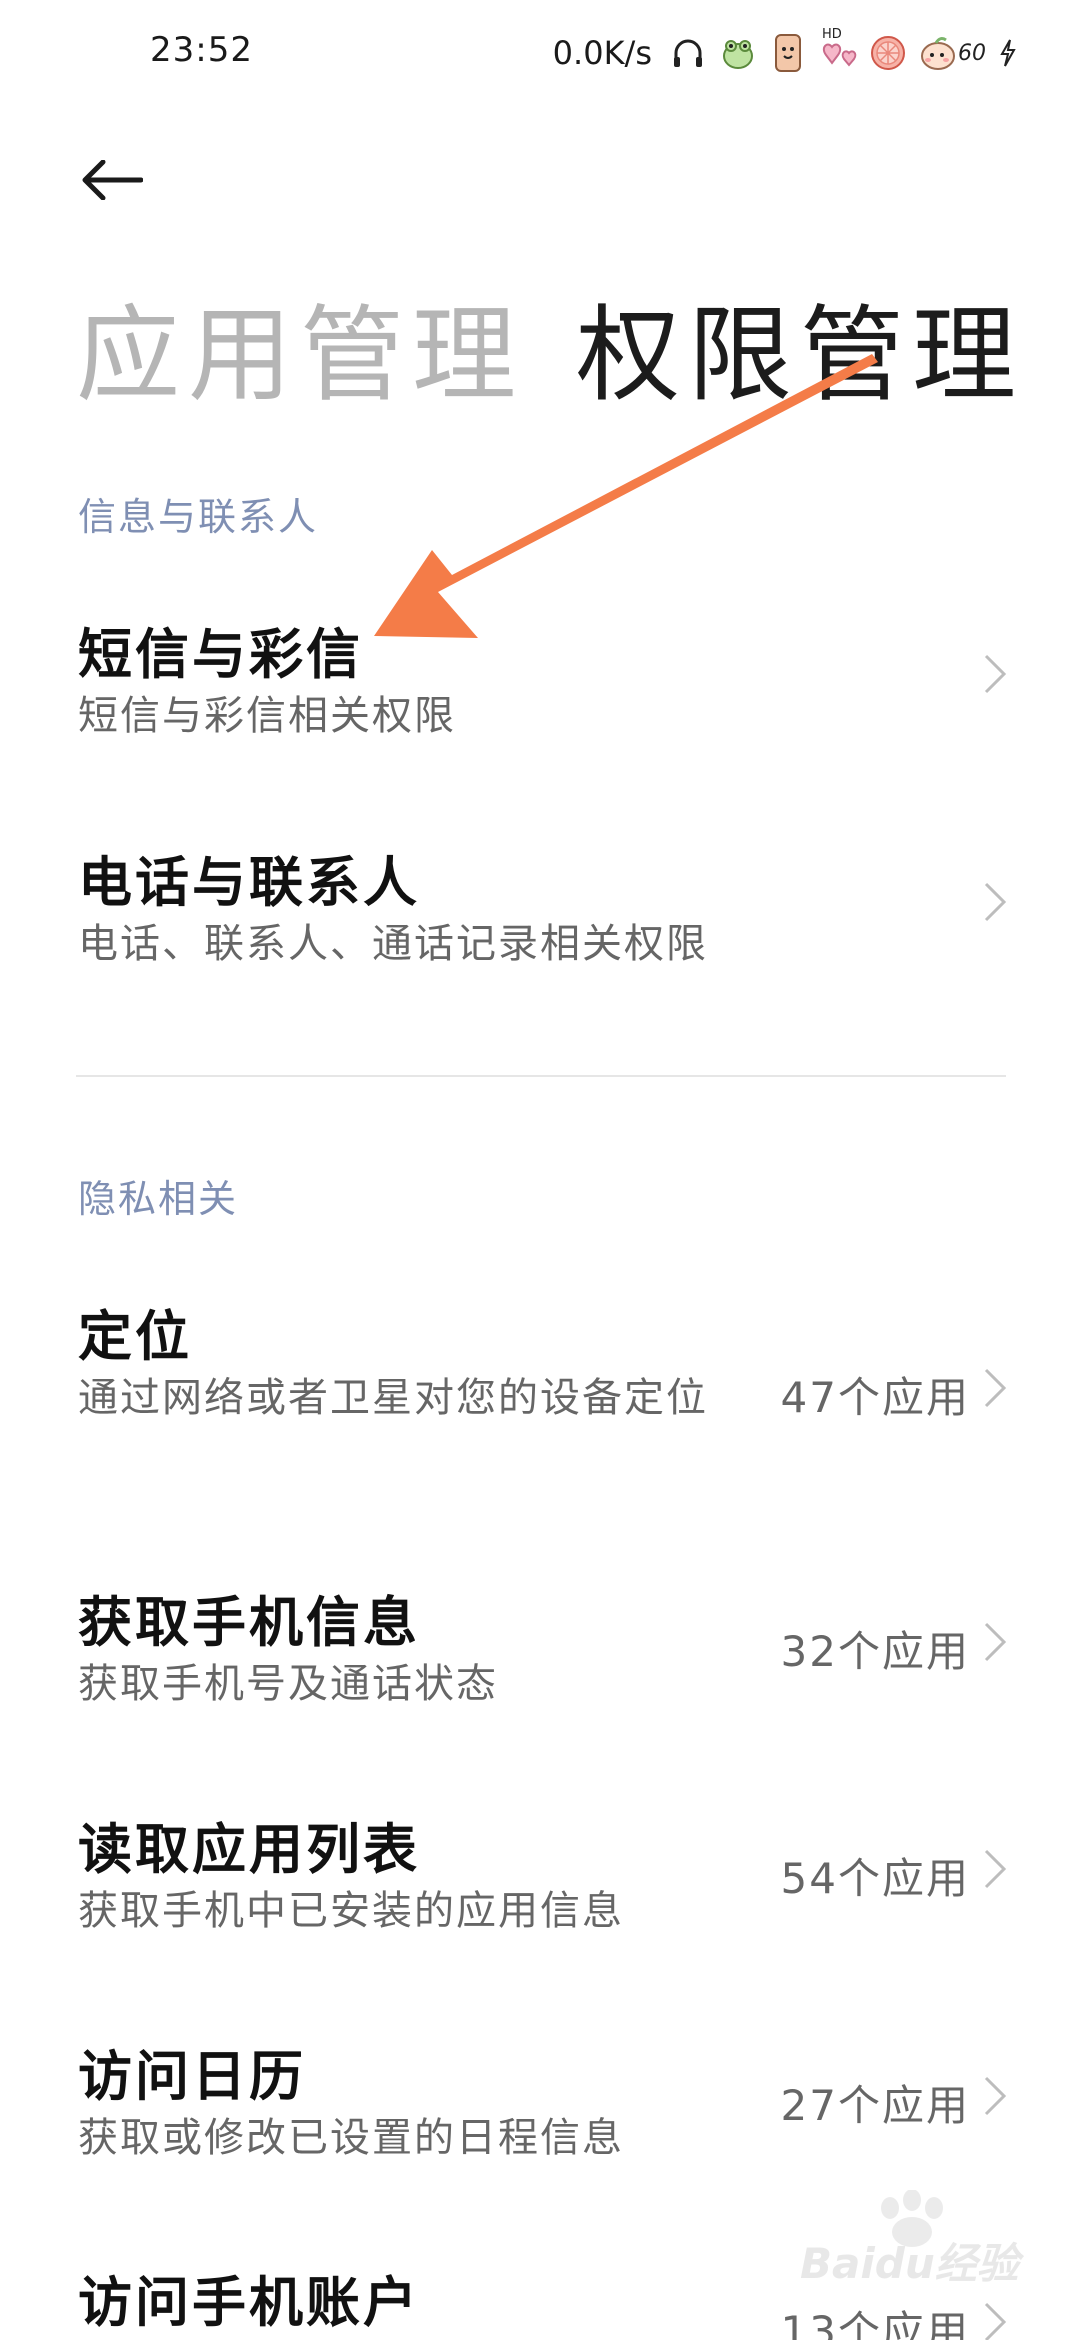  What do you see at coordinates (800, 345) in the screenshot?
I see `tab-permission-management: 权限管理` at bounding box center [800, 345].